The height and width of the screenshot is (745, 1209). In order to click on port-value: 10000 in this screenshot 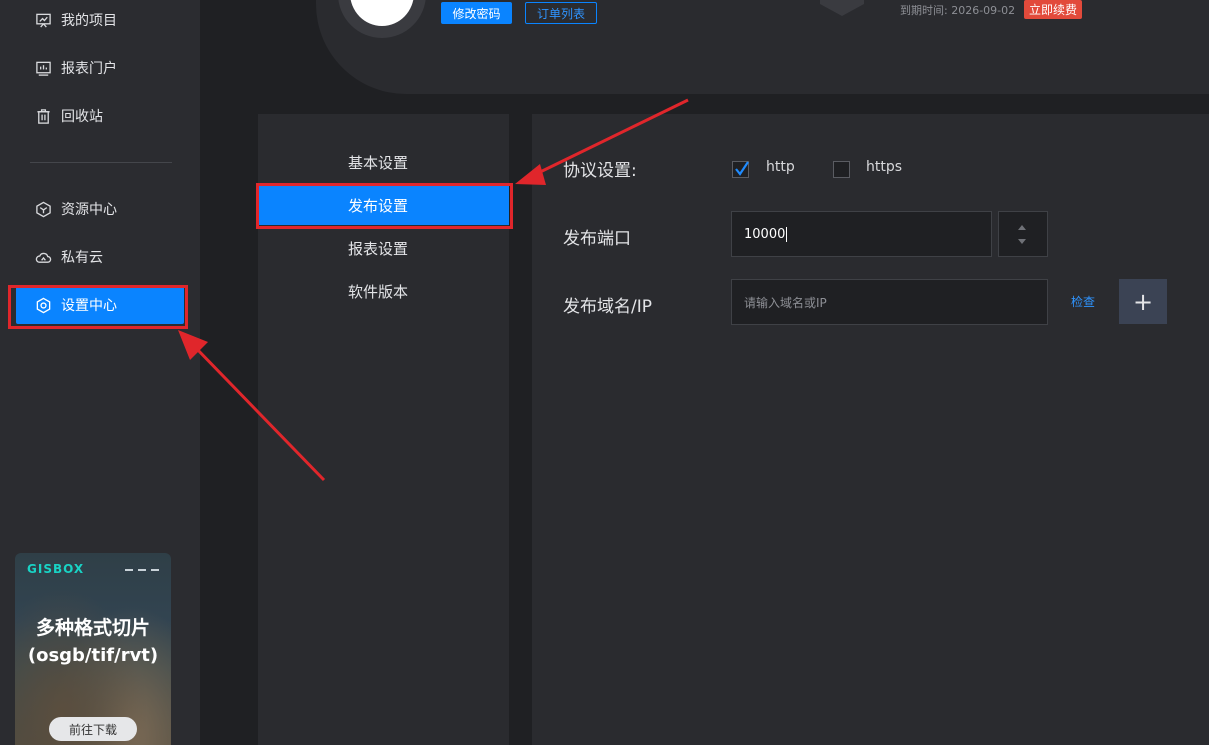, I will do `click(765, 234)`.